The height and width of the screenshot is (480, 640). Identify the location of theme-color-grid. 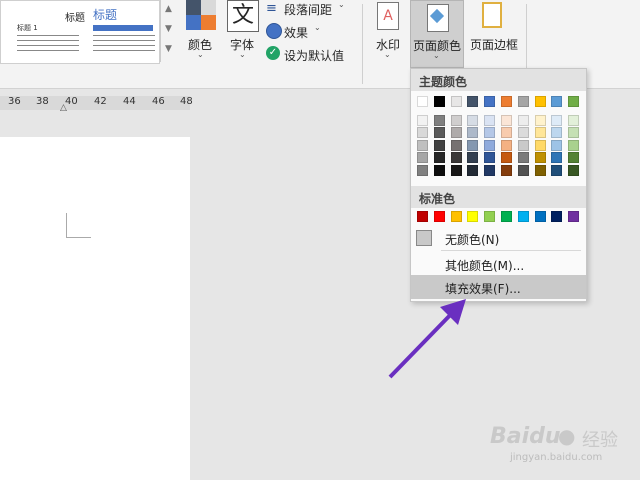
(498, 141).